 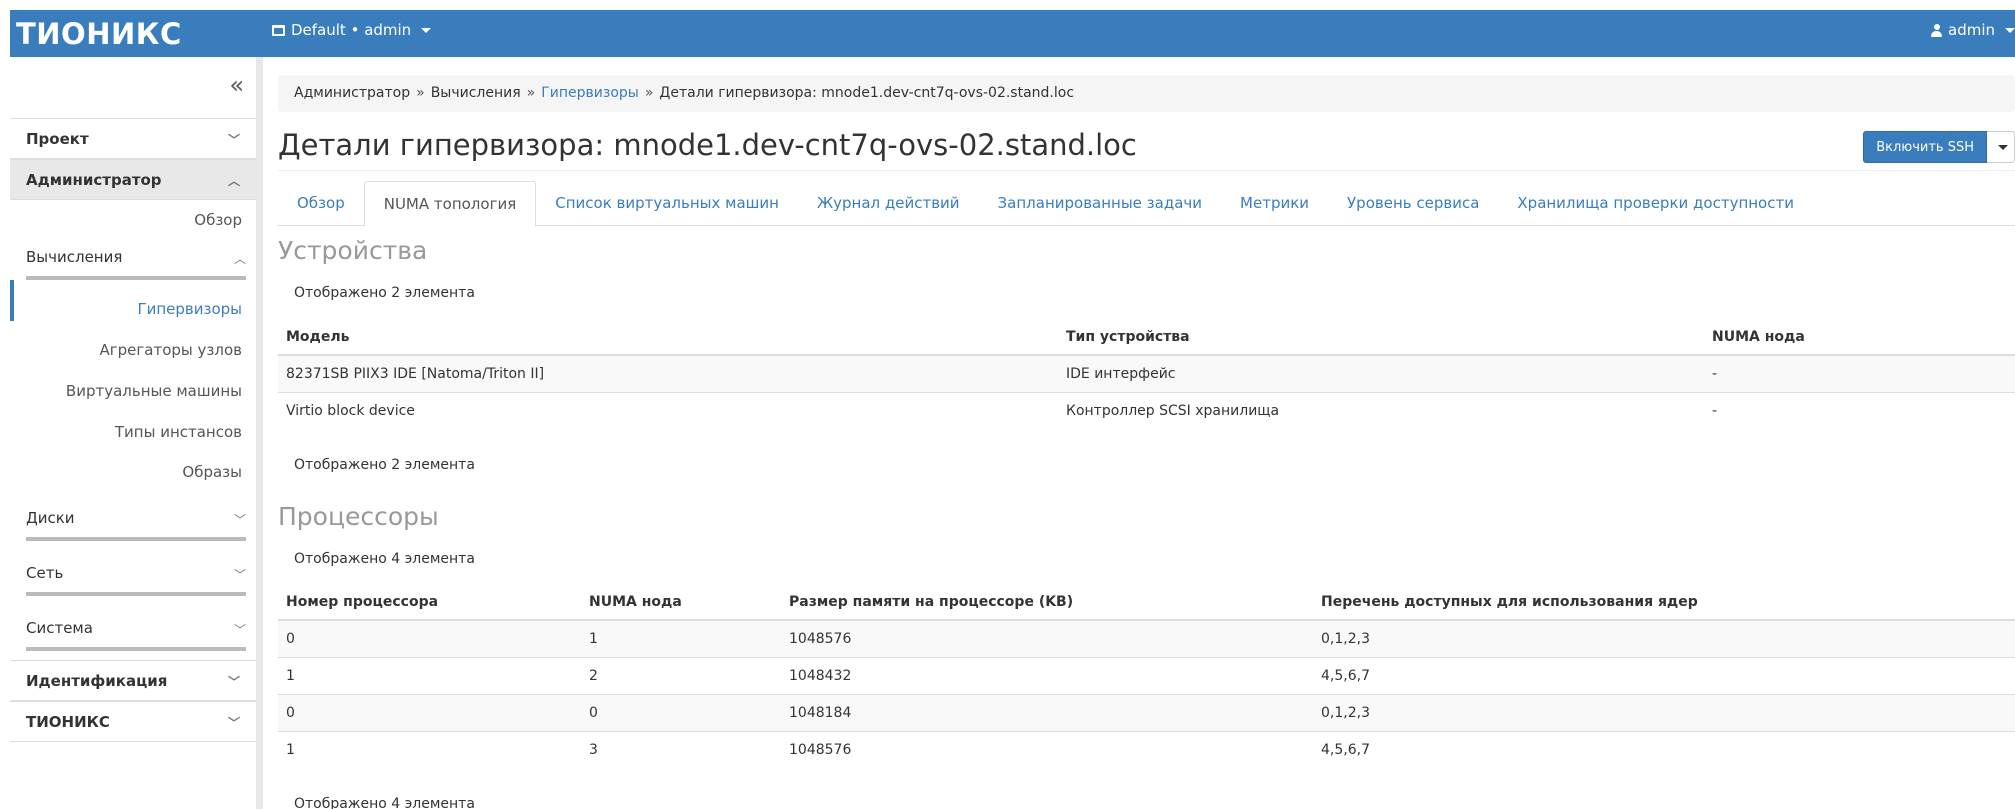 I want to click on title-divider, so click(x=1146, y=170).